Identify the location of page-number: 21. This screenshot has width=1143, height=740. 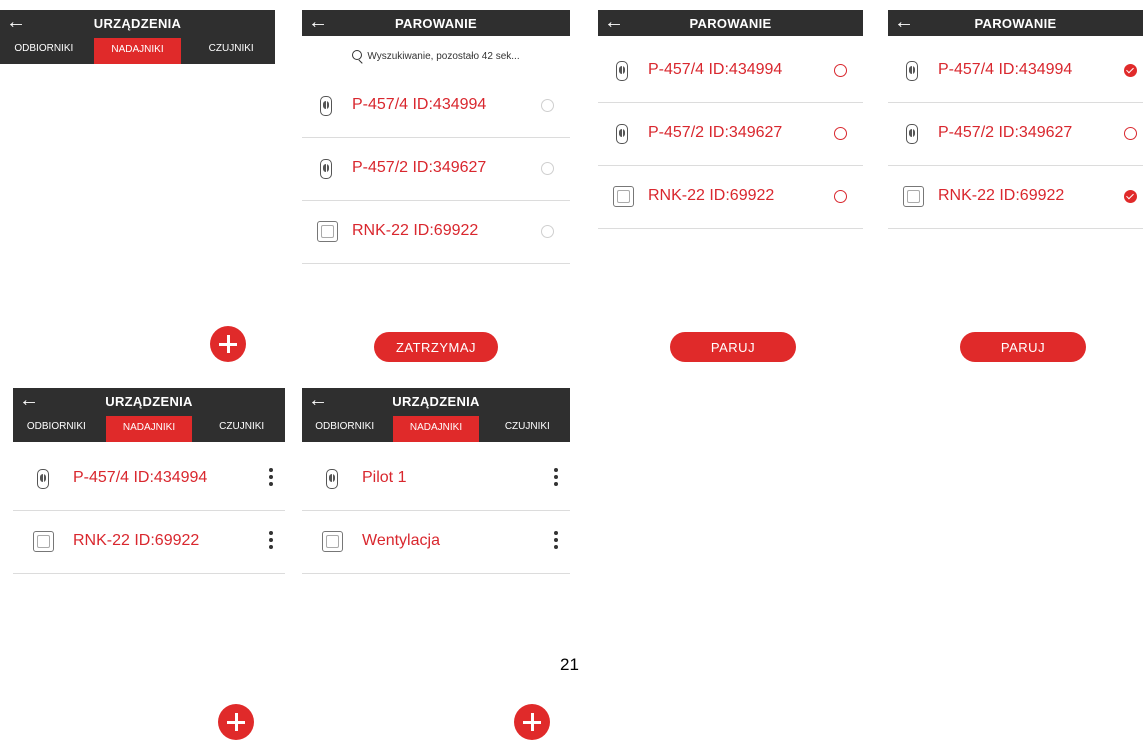
(569, 664).